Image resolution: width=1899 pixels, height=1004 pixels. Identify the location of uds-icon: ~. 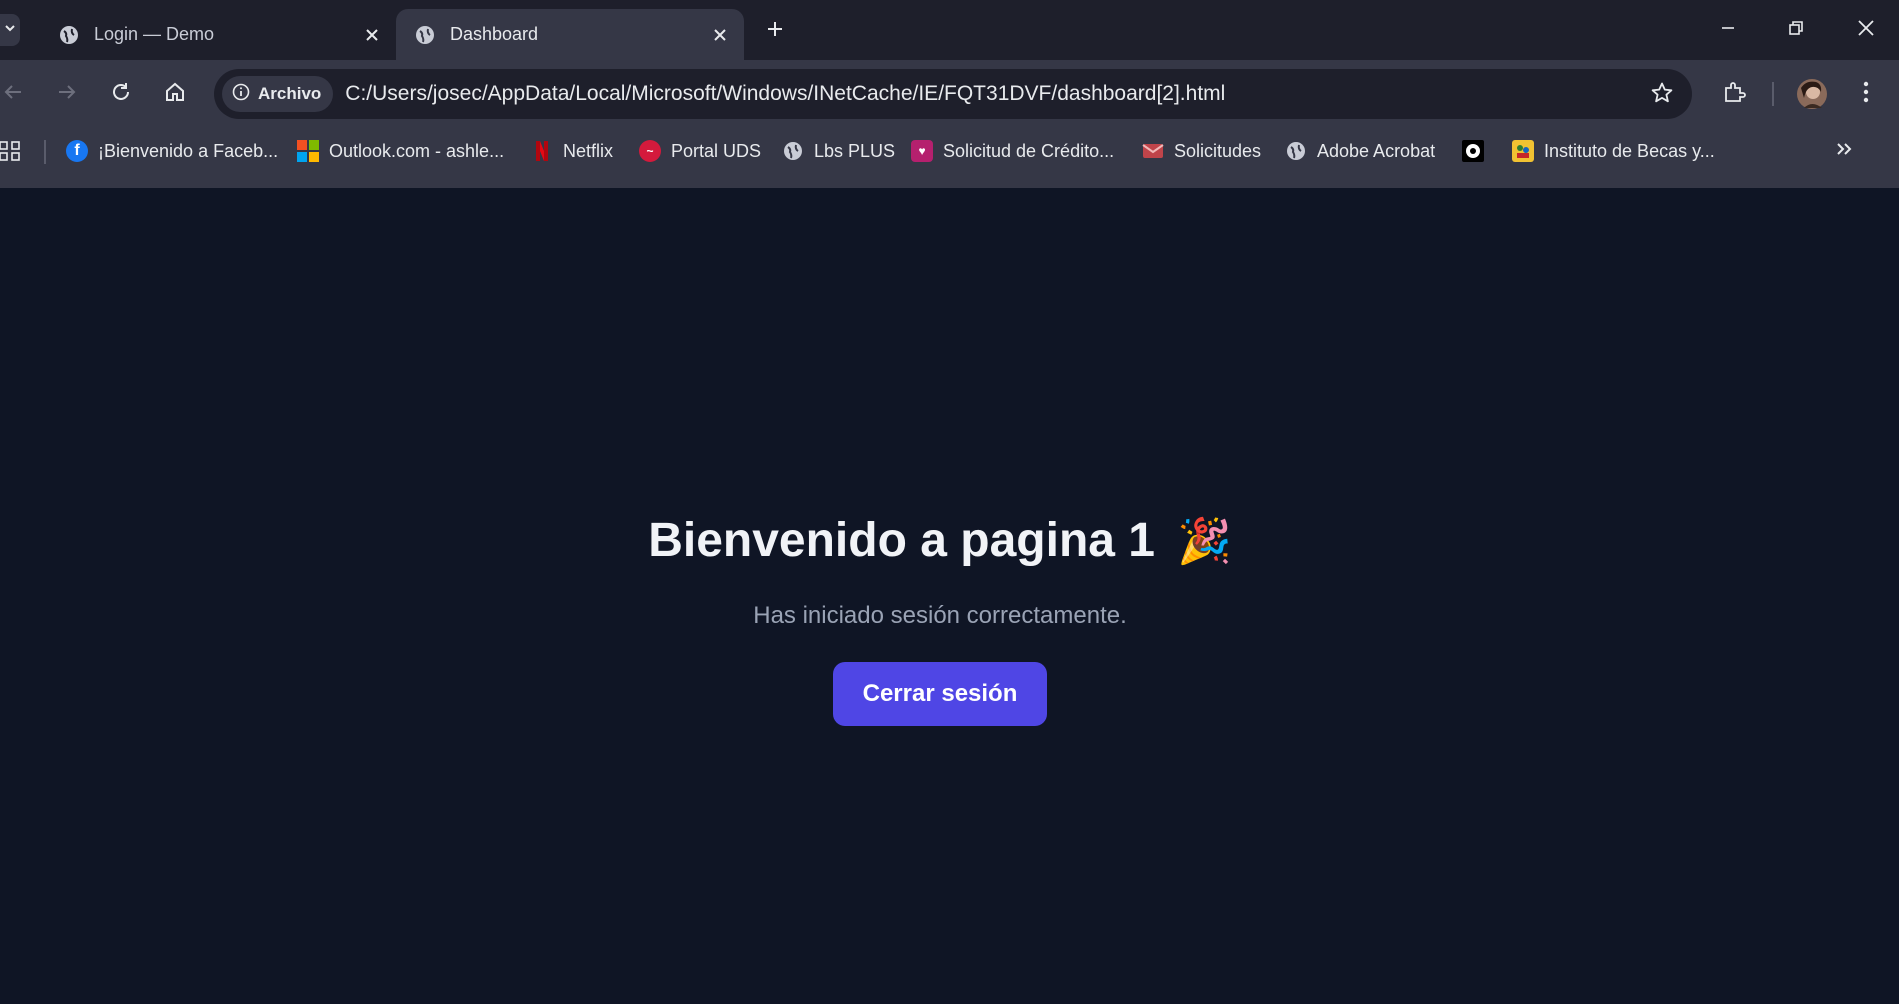
(650, 151).